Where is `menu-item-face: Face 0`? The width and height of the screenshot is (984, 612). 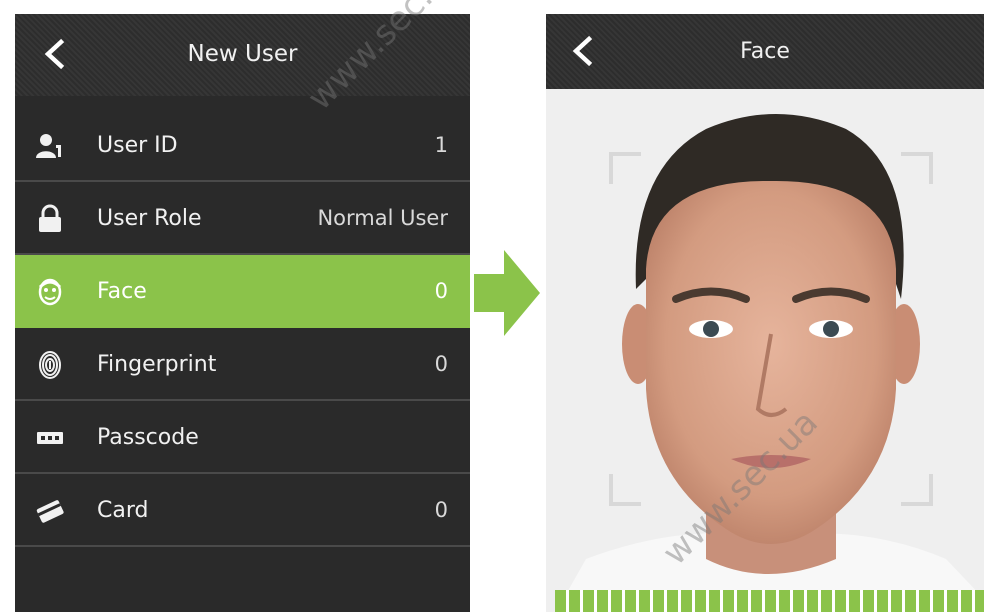 menu-item-face: Face 0 is located at coordinates (242, 291).